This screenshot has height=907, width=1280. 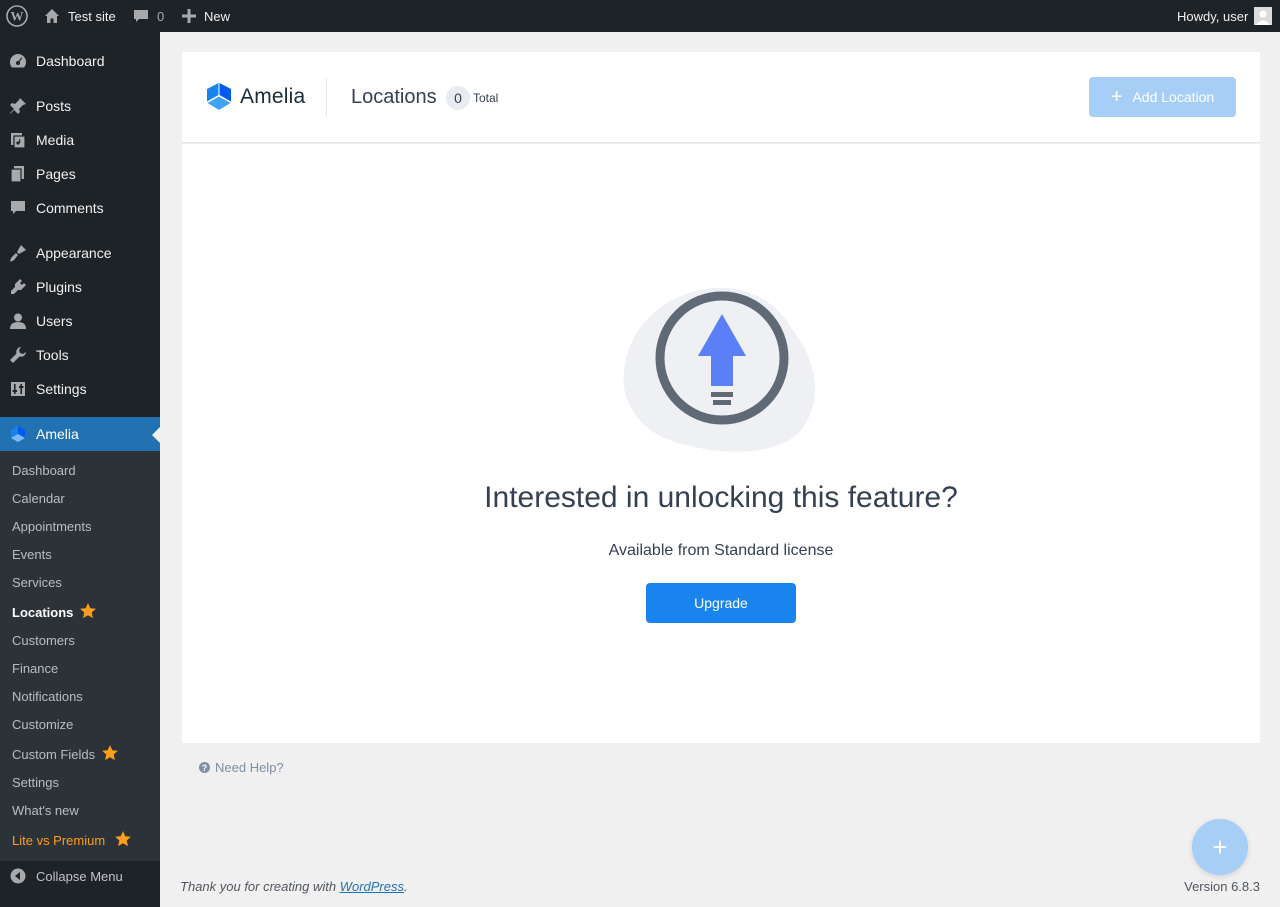 I want to click on collapse-label: Collapse Menu, so click(x=79, y=876).